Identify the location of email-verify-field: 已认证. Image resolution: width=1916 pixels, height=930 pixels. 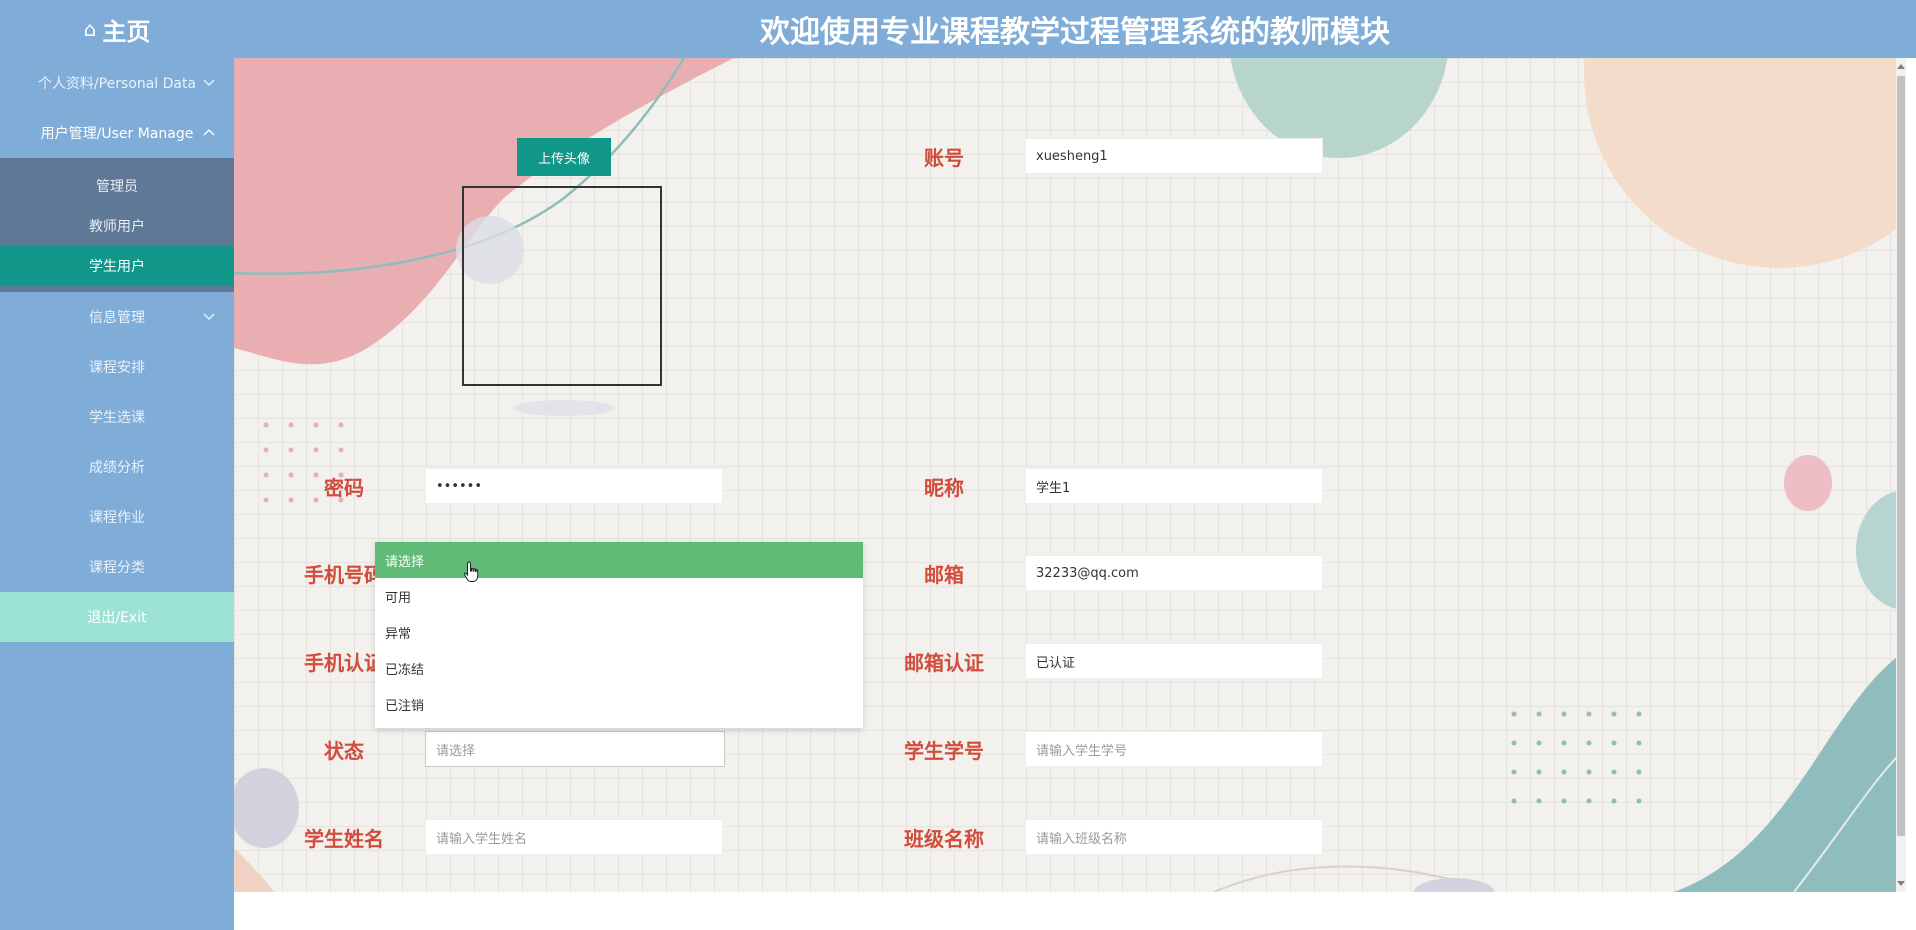
(1174, 661).